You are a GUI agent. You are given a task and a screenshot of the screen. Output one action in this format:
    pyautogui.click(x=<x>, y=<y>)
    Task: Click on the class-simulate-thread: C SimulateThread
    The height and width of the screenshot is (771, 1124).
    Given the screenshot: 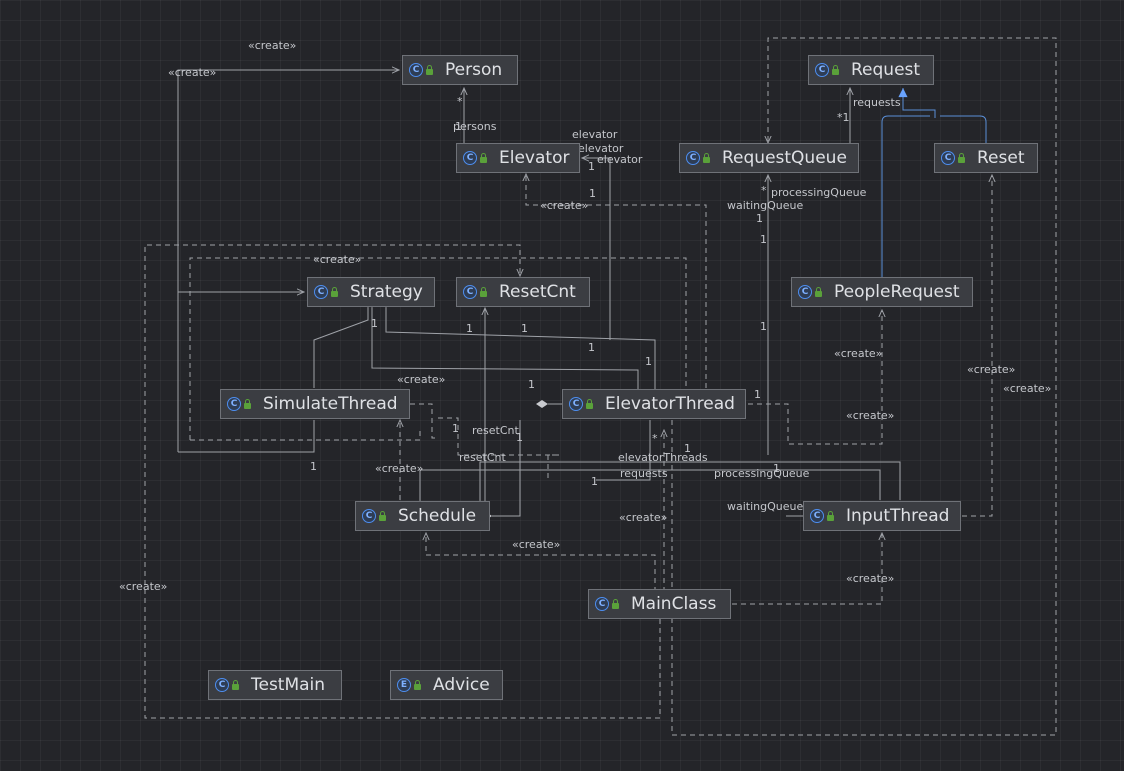 What is the action you would take?
    pyautogui.click(x=315, y=404)
    